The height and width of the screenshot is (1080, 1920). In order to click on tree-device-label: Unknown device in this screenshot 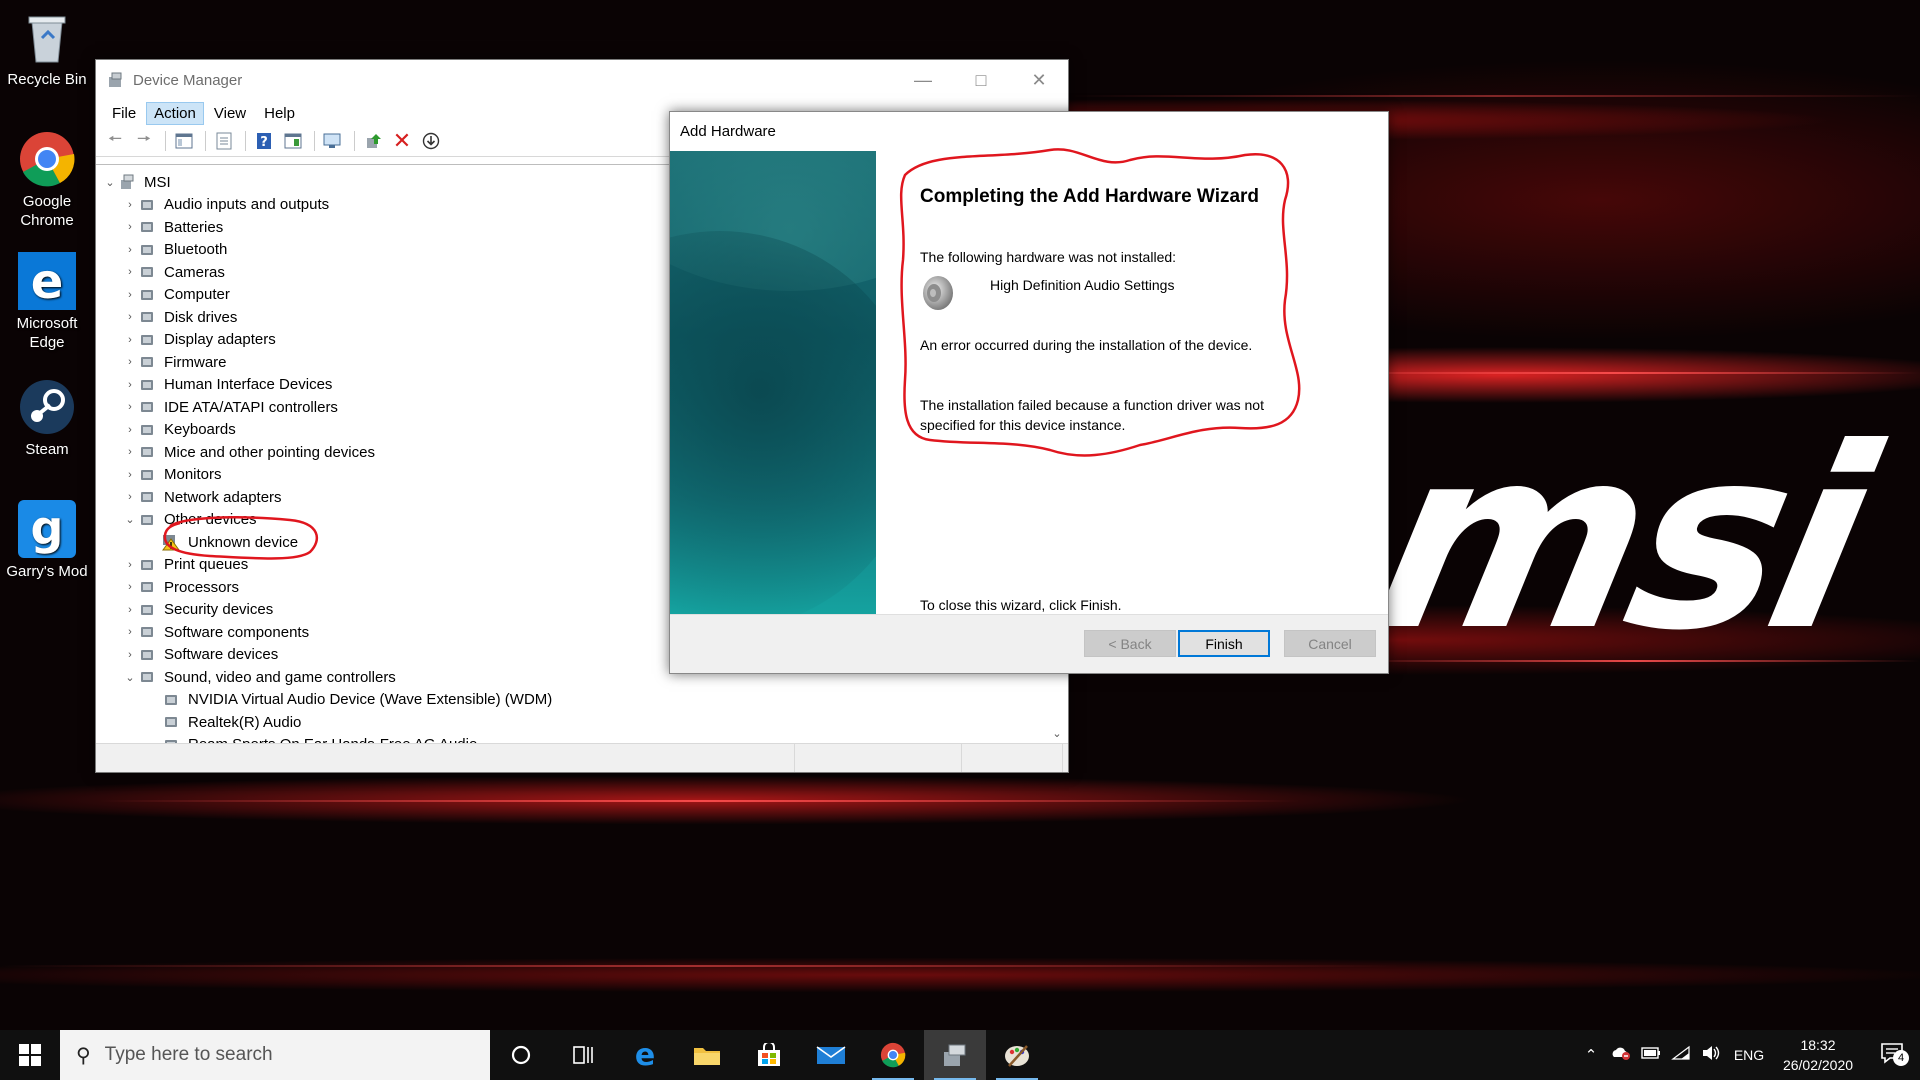, I will do `click(243, 542)`.